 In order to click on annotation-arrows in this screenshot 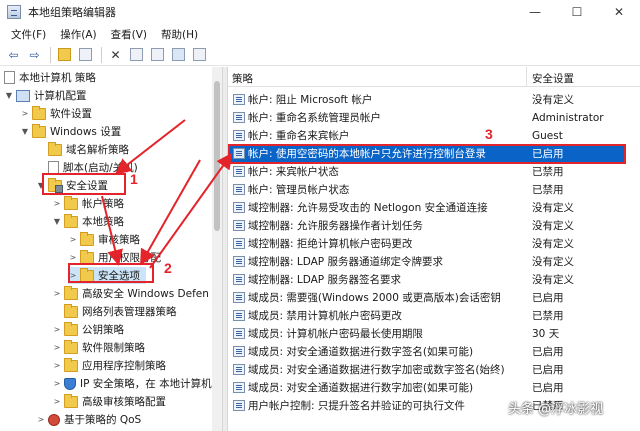, I will do `click(167, 194)`.